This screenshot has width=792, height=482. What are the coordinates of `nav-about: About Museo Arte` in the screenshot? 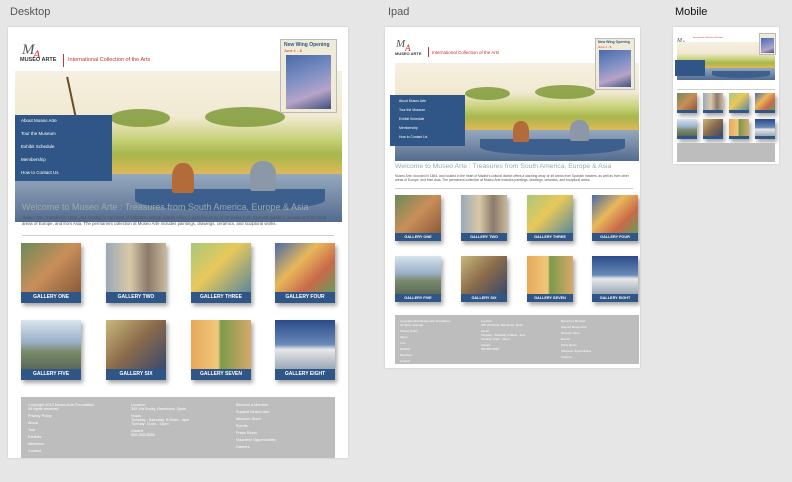 It's located at (39, 120).